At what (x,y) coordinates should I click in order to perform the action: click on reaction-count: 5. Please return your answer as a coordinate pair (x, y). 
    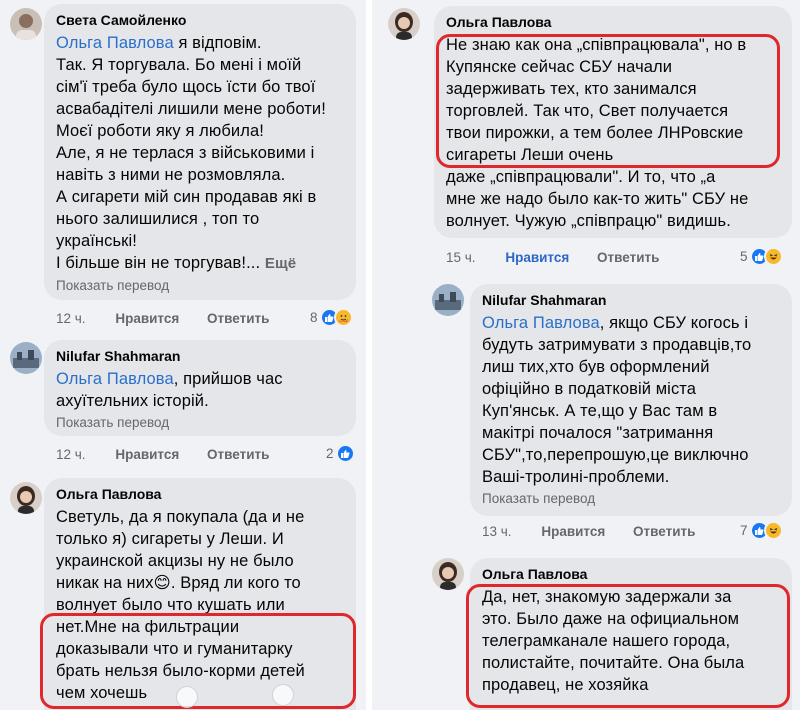
    Looking at the image, I should click on (744, 256).